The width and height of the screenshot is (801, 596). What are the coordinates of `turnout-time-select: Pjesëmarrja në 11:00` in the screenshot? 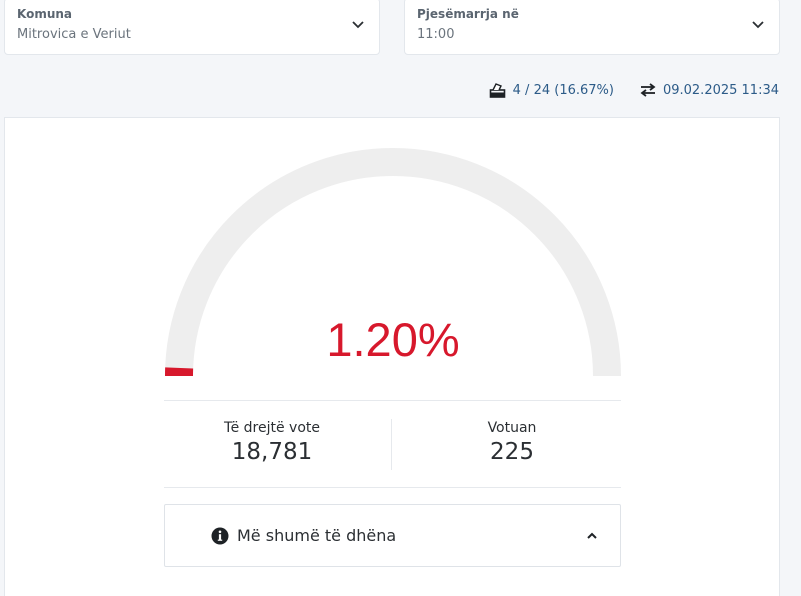 It's located at (592, 27).